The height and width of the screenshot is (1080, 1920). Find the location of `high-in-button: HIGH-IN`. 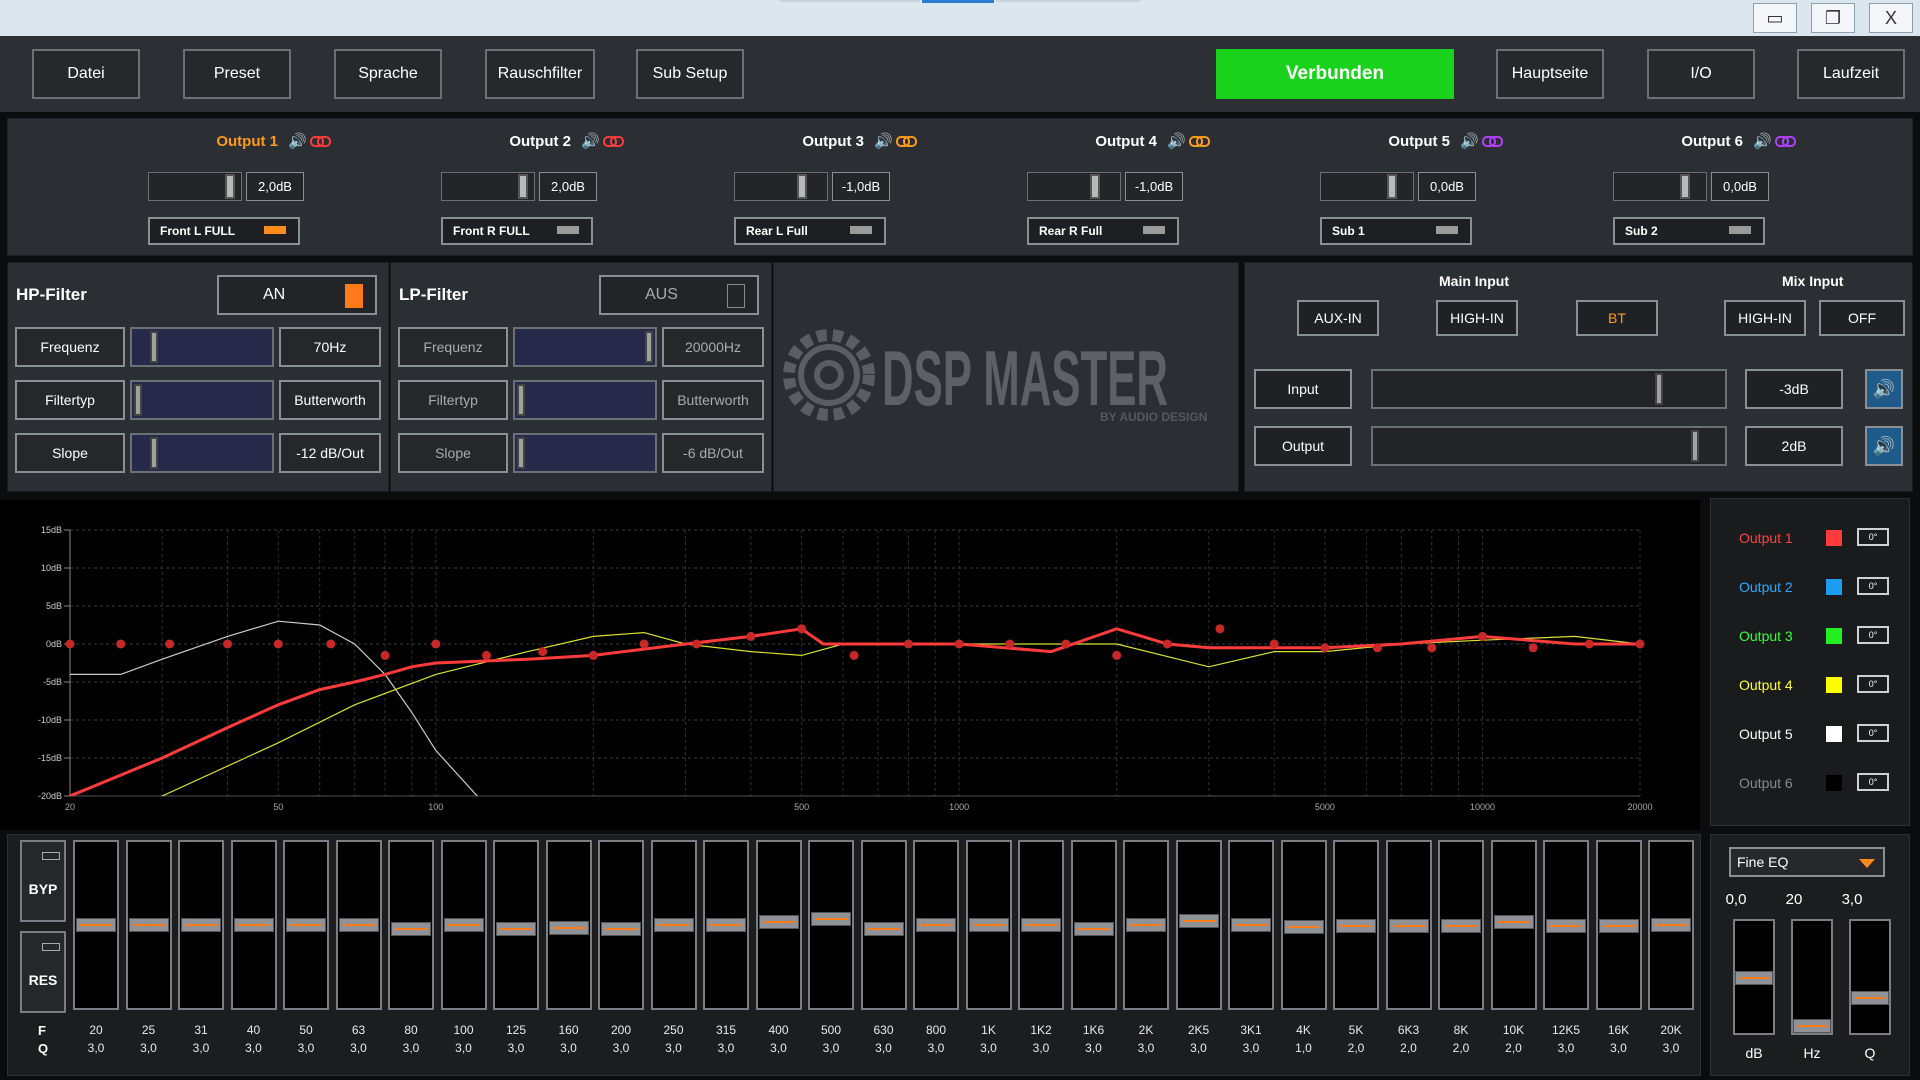

high-in-button: HIGH-IN is located at coordinates (1477, 318).